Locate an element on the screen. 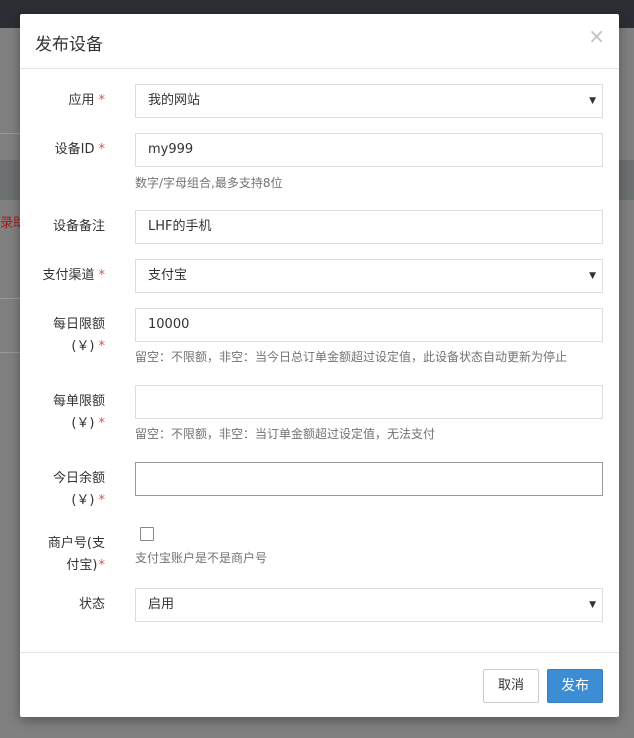 This screenshot has width=634, height=738. daily-limit-label: 每日限额 (￥) * is located at coordinates (79, 335).